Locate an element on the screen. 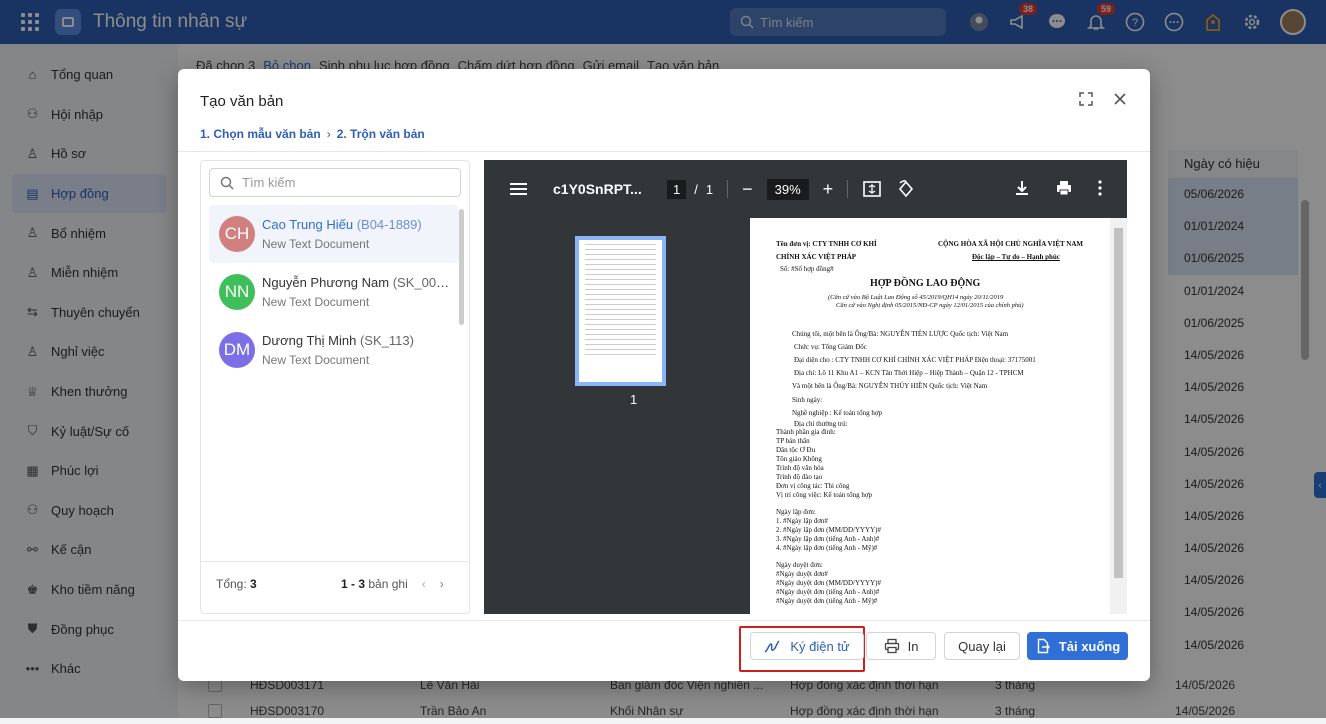 The height and width of the screenshot is (724, 1326). avatar: NN is located at coordinates (237, 292).